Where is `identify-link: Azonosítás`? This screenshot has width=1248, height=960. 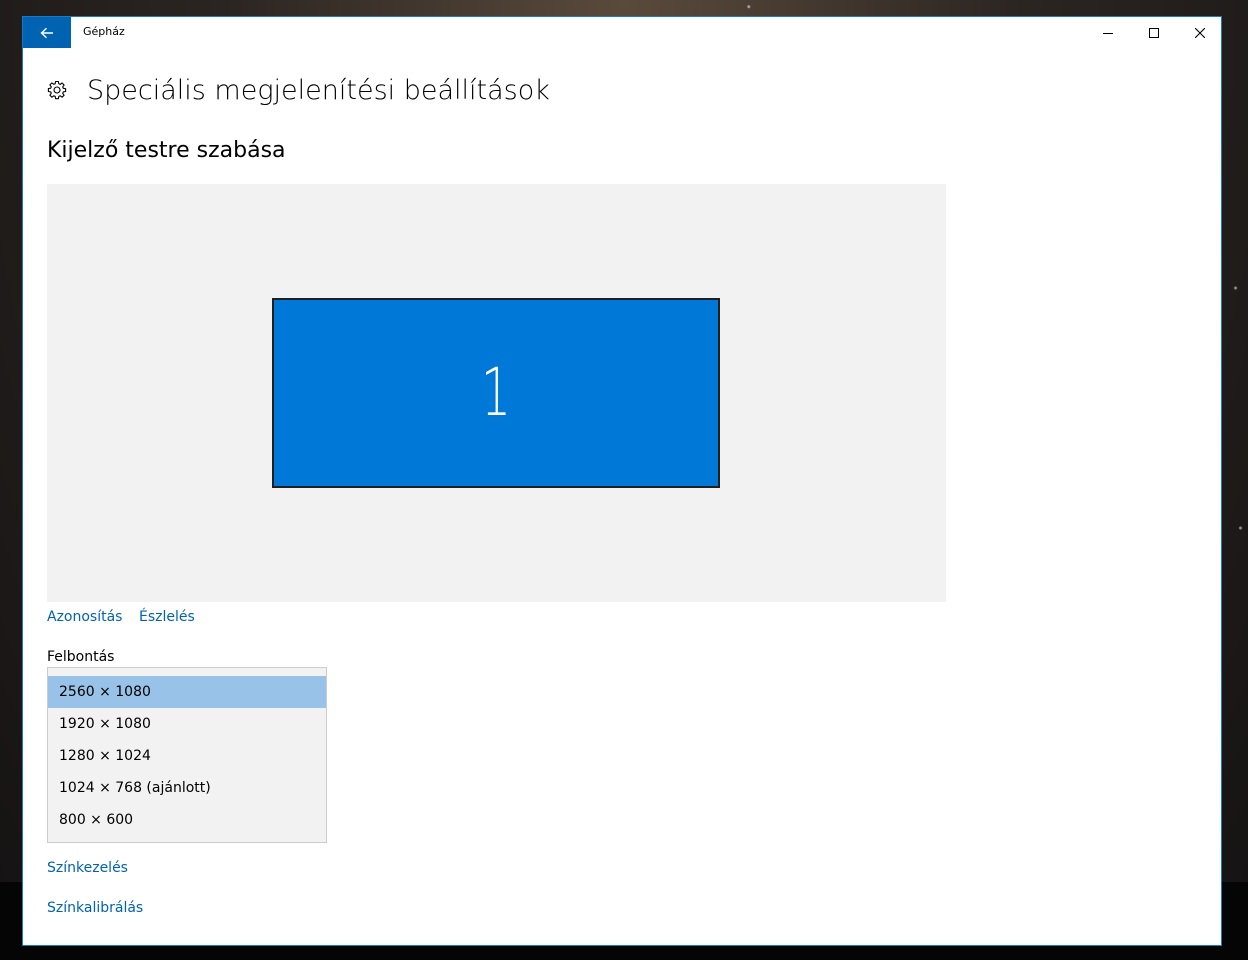
identify-link: Azonosítás is located at coordinates (84, 617).